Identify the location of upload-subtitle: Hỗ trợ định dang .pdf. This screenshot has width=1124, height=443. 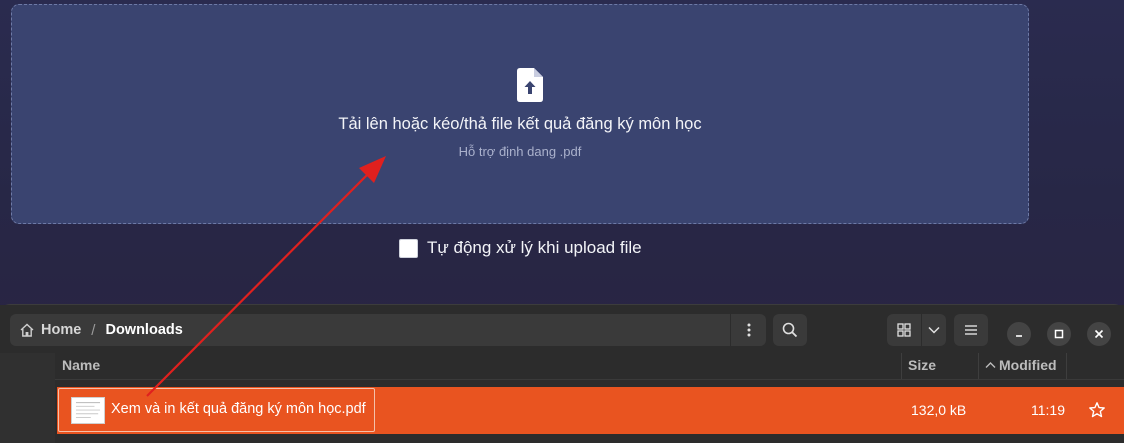
(520, 151).